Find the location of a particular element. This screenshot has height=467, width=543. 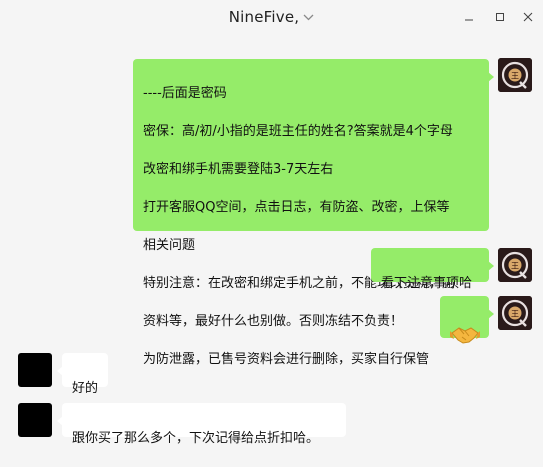

message-line: 打开客服QQ空间，点击日志，有防盗、改密，上保等 is located at coordinates (296, 207).